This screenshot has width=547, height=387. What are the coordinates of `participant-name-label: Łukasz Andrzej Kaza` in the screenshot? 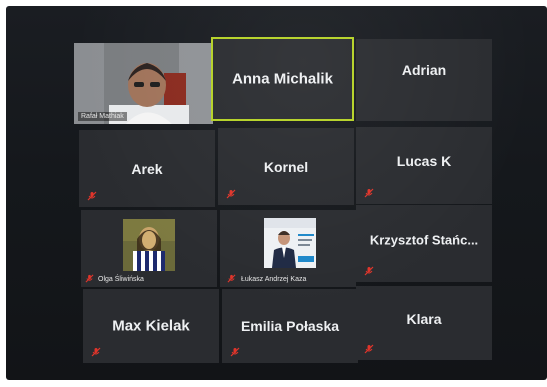 It's located at (274, 279).